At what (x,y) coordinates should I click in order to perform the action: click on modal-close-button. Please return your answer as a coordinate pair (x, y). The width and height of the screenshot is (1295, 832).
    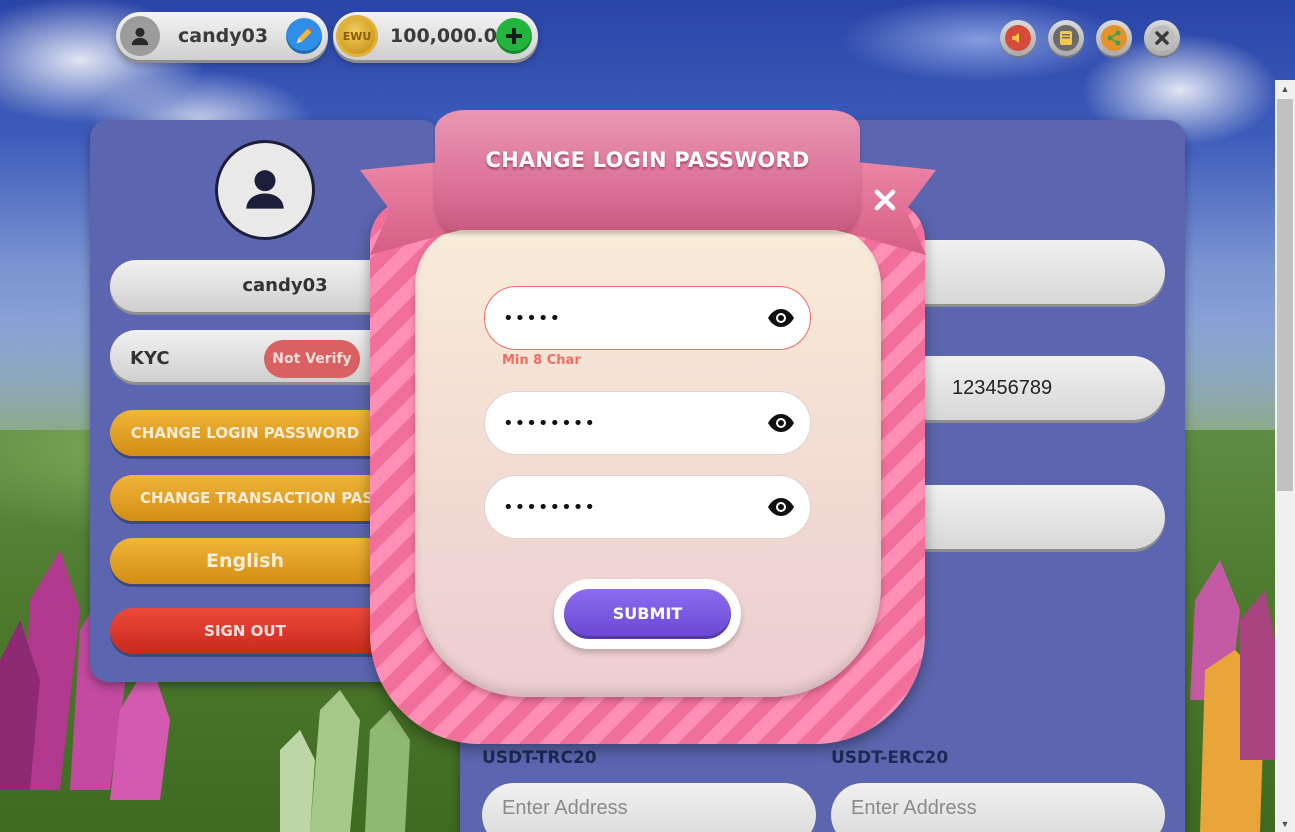
    Looking at the image, I should click on (885, 200).